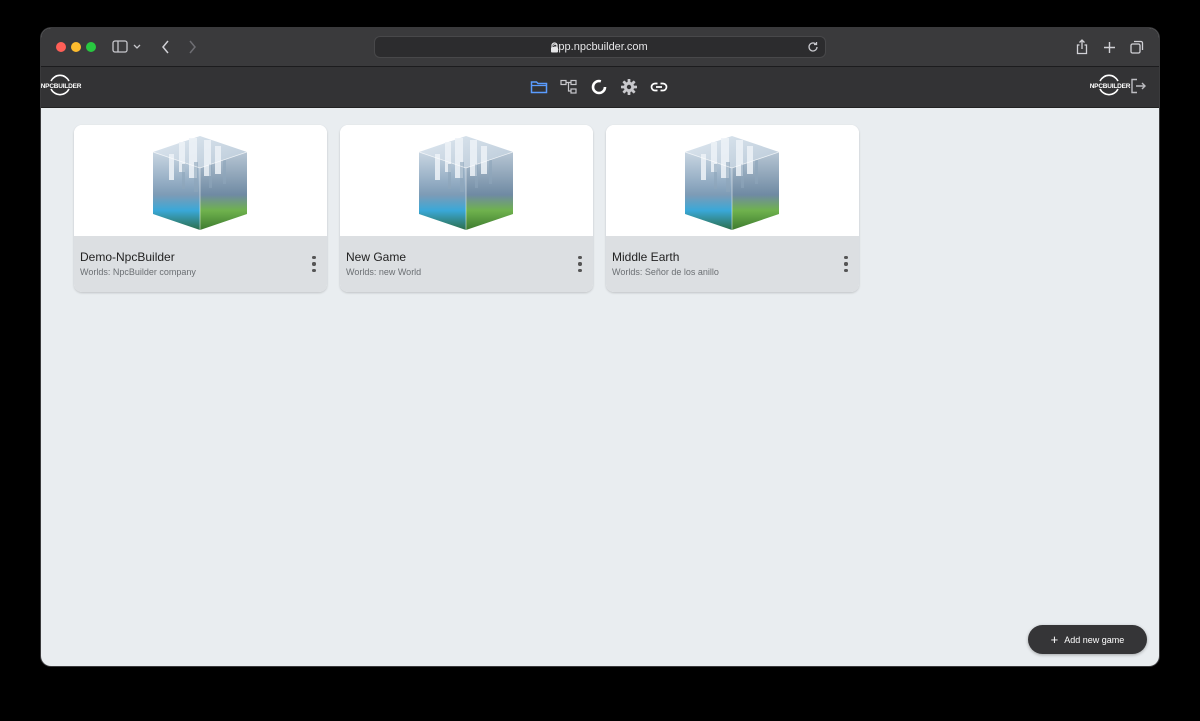 This screenshot has height=721, width=1200. I want to click on share-button, so click(1082, 47).